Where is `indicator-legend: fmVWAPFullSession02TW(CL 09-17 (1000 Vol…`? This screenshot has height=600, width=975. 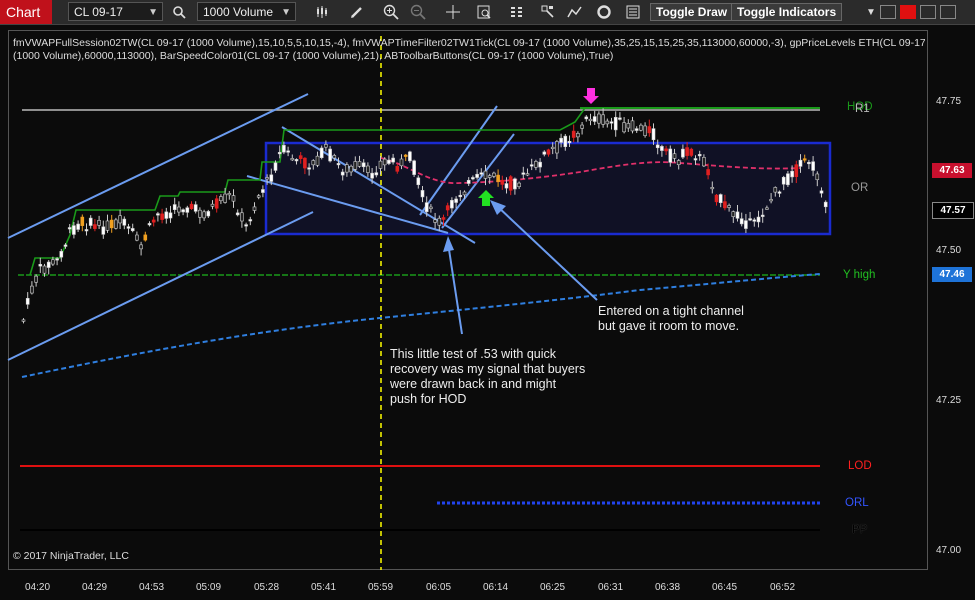
indicator-legend: fmVWAPFullSession02TW(CL 09-17 (1000 Vol… is located at coordinates (469, 50).